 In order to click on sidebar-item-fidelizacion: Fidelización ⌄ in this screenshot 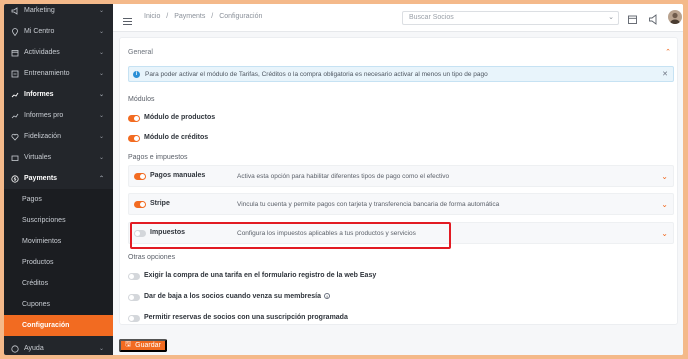, I will do `click(58, 136)`.